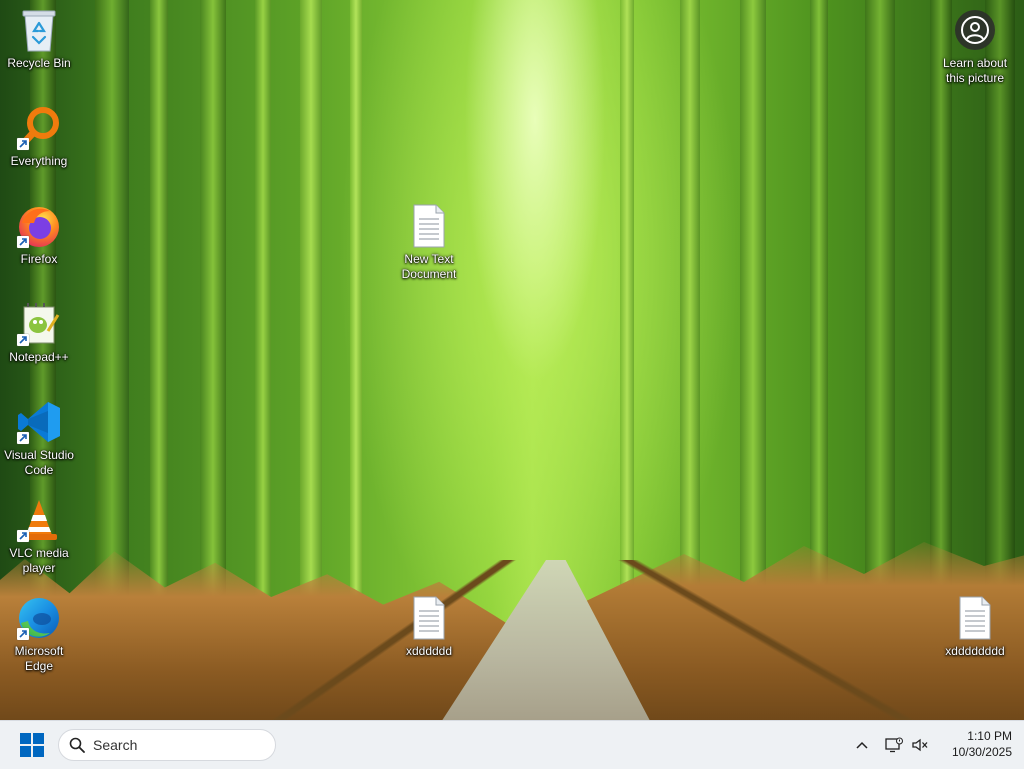 Image resolution: width=1024 pixels, height=769 pixels. Describe the element at coordinates (39, 226) in the screenshot. I see `firefox-icon` at that location.